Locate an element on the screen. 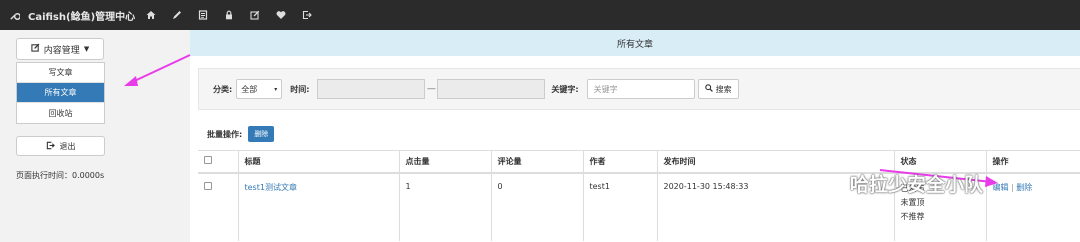  page-title: 所有文章 is located at coordinates (635, 43).